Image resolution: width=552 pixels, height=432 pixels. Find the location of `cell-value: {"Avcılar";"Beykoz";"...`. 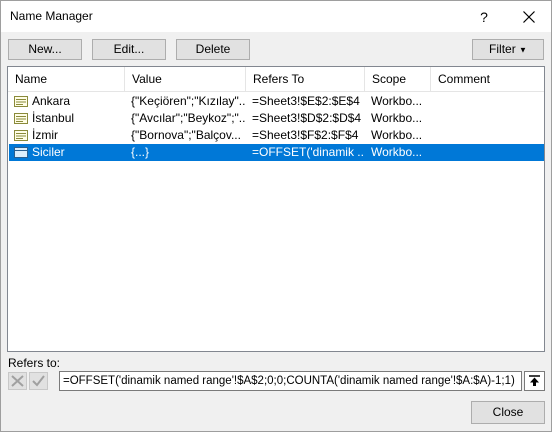

cell-value: {"Avcılar";"Beykoz";"... is located at coordinates (188, 118).